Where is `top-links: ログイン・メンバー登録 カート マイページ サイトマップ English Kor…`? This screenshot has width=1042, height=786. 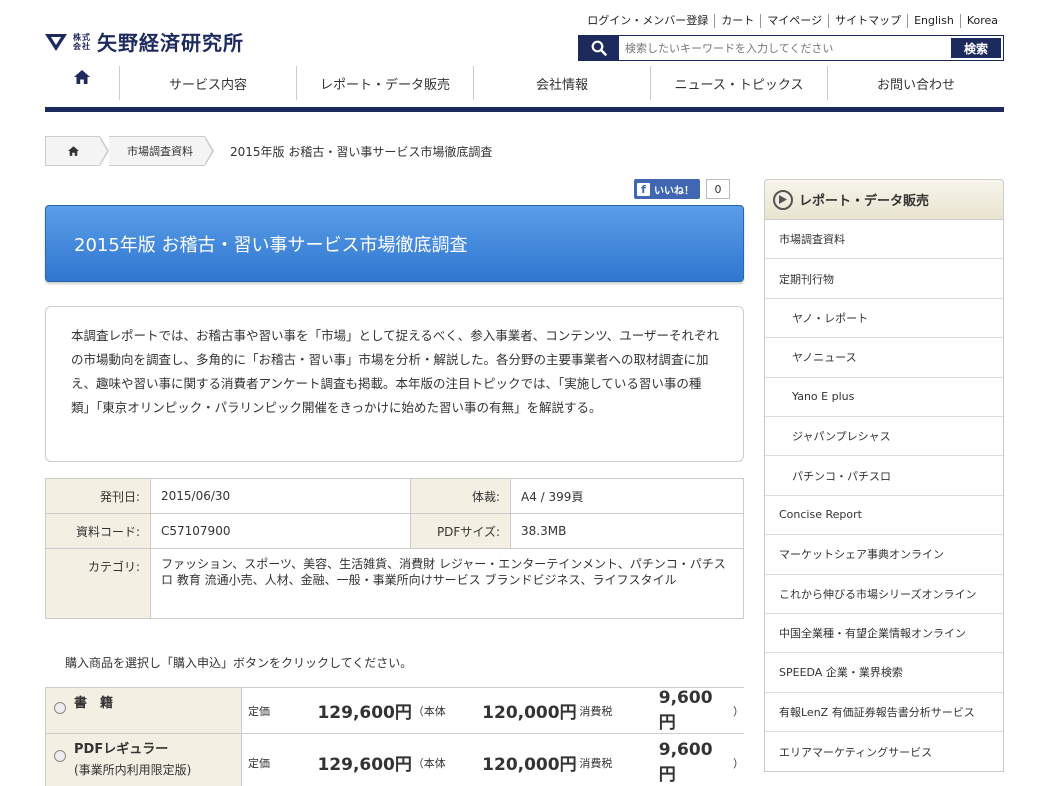 top-links: ログイン・メンバー登録 カート マイページ サイトマップ English Kor… is located at coordinates (792, 21).